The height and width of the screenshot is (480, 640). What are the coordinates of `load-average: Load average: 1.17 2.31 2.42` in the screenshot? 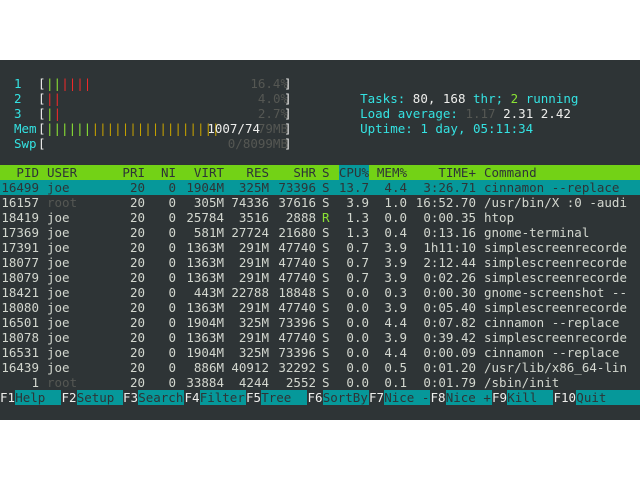 It's located at (465, 113).